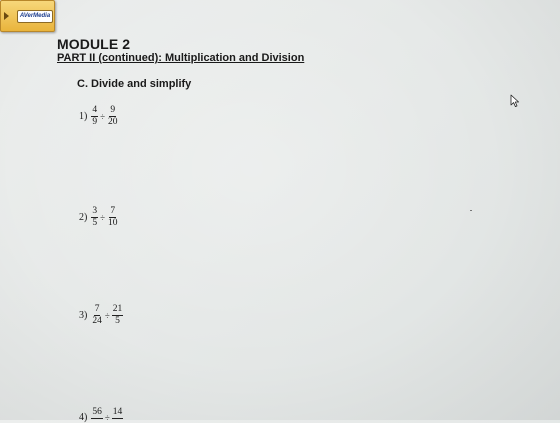  I want to click on fraction-dividend: 7 24, so click(97, 315).